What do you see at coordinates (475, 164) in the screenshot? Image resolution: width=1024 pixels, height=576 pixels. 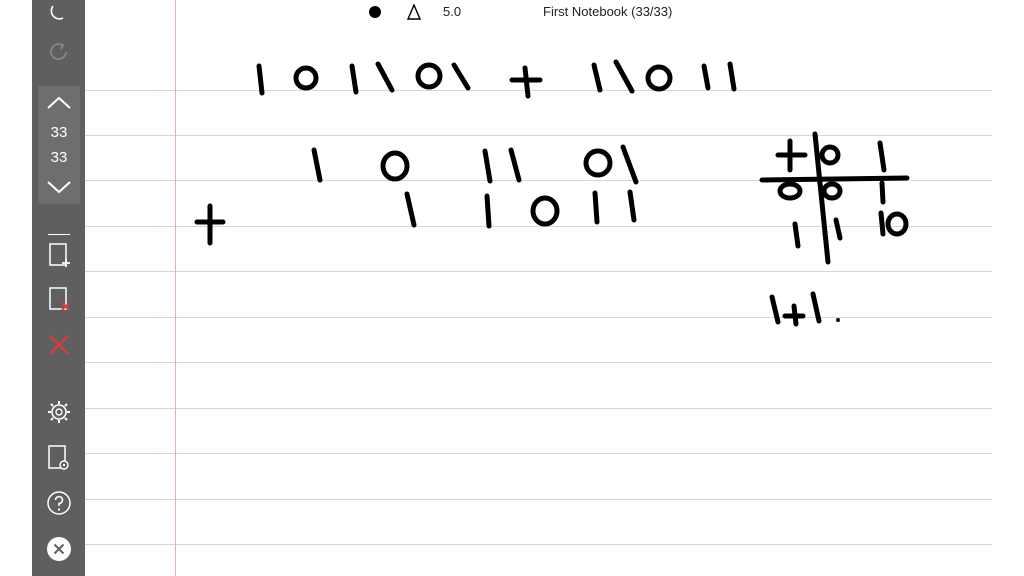 I see `handwritten-row1` at bounding box center [475, 164].